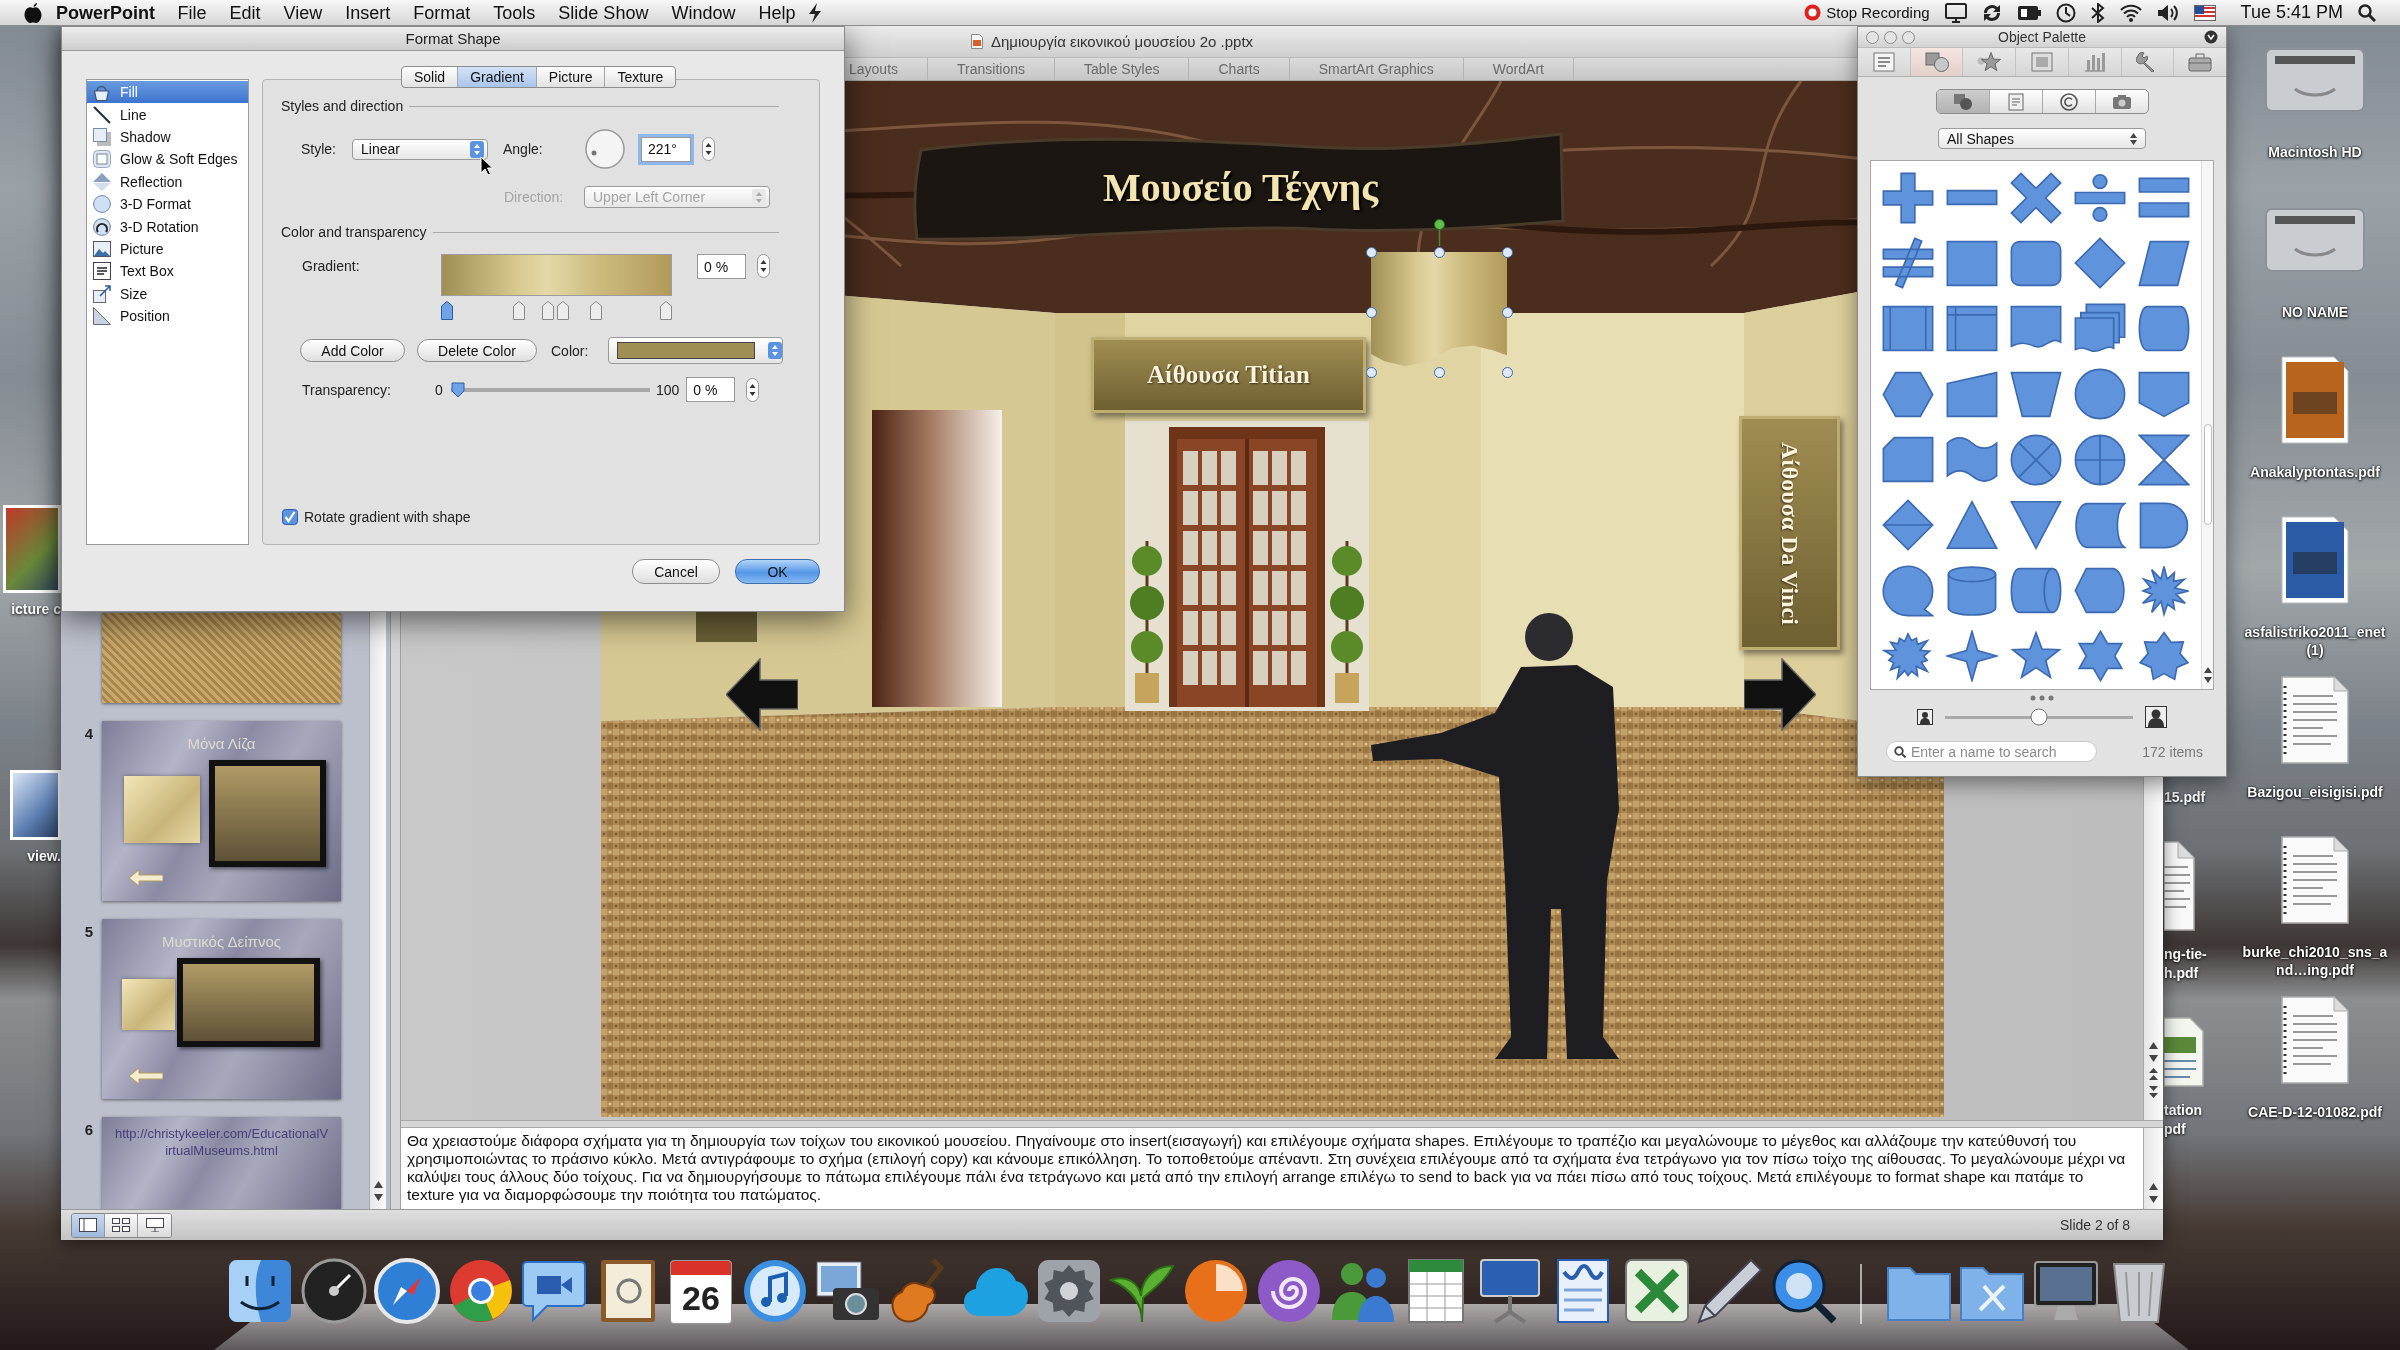  What do you see at coordinates (333, 1291) in the screenshot?
I see `gauge-icon` at bounding box center [333, 1291].